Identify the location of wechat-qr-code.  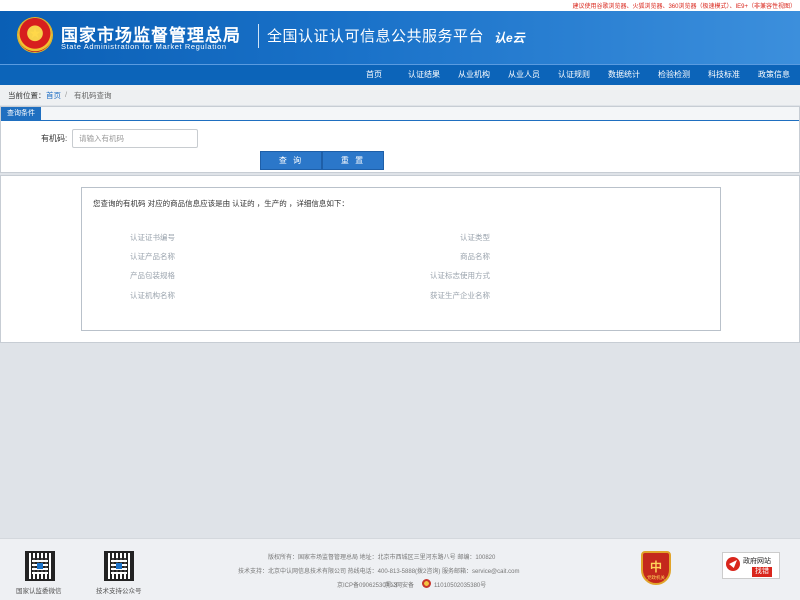
(40, 566).